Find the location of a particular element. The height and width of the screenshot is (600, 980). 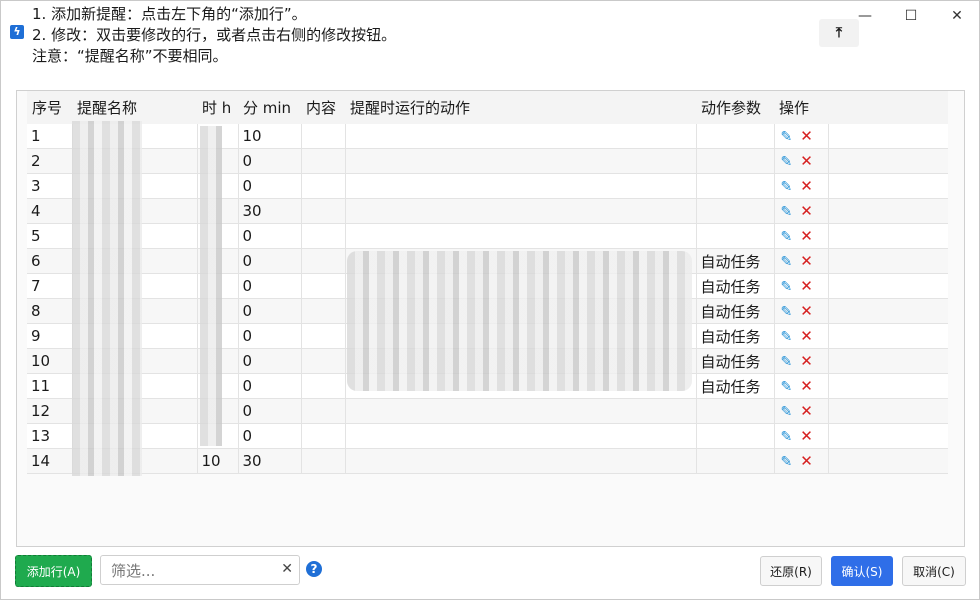

clear-icon: ✕ is located at coordinates (287, 569).